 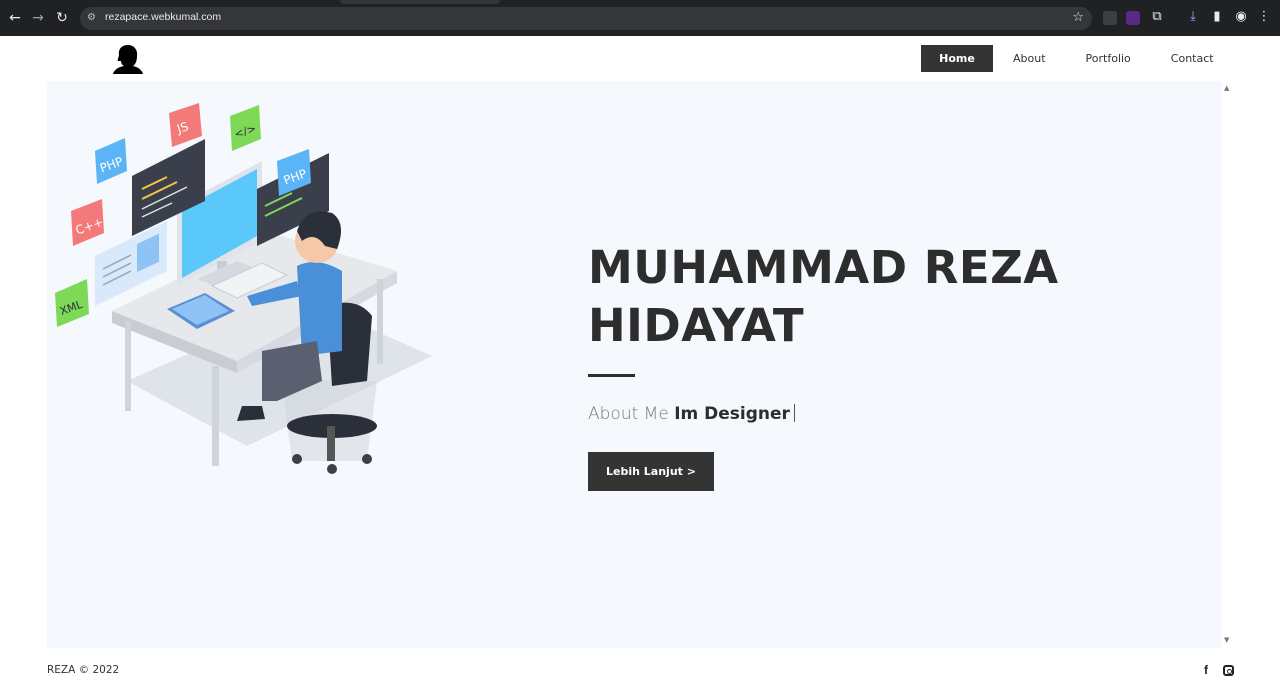 What do you see at coordinates (640, 2) in the screenshot?
I see `tab-strip` at bounding box center [640, 2].